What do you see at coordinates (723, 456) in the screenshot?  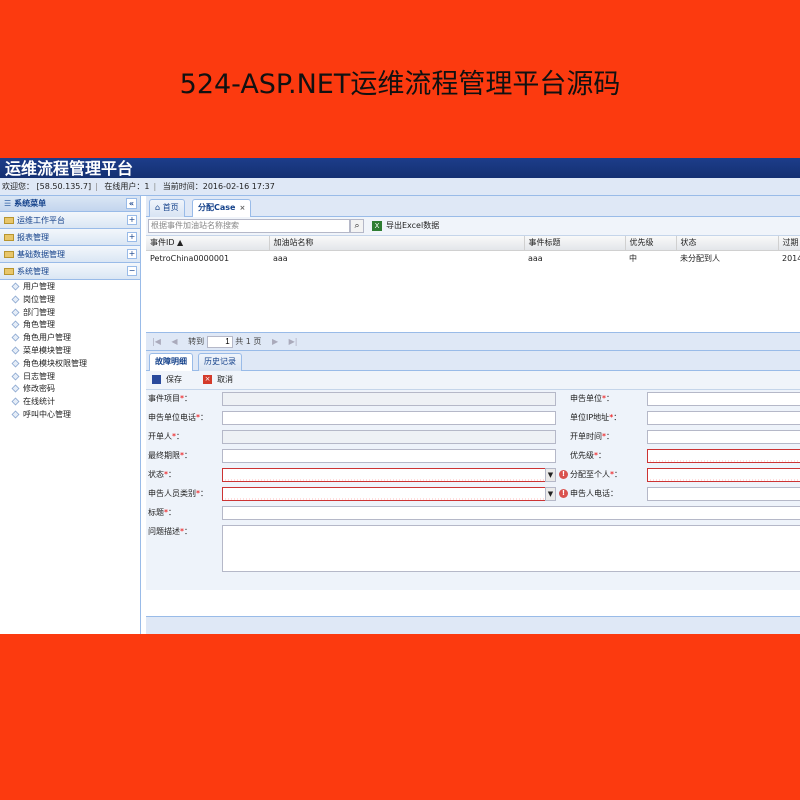 I see `priority-select` at bounding box center [723, 456].